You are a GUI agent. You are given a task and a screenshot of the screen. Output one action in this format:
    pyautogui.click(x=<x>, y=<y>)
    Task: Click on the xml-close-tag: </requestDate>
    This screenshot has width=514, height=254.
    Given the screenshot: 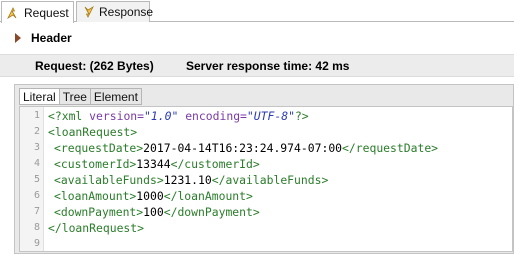 What is the action you would take?
    pyautogui.click(x=390, y=148)
    